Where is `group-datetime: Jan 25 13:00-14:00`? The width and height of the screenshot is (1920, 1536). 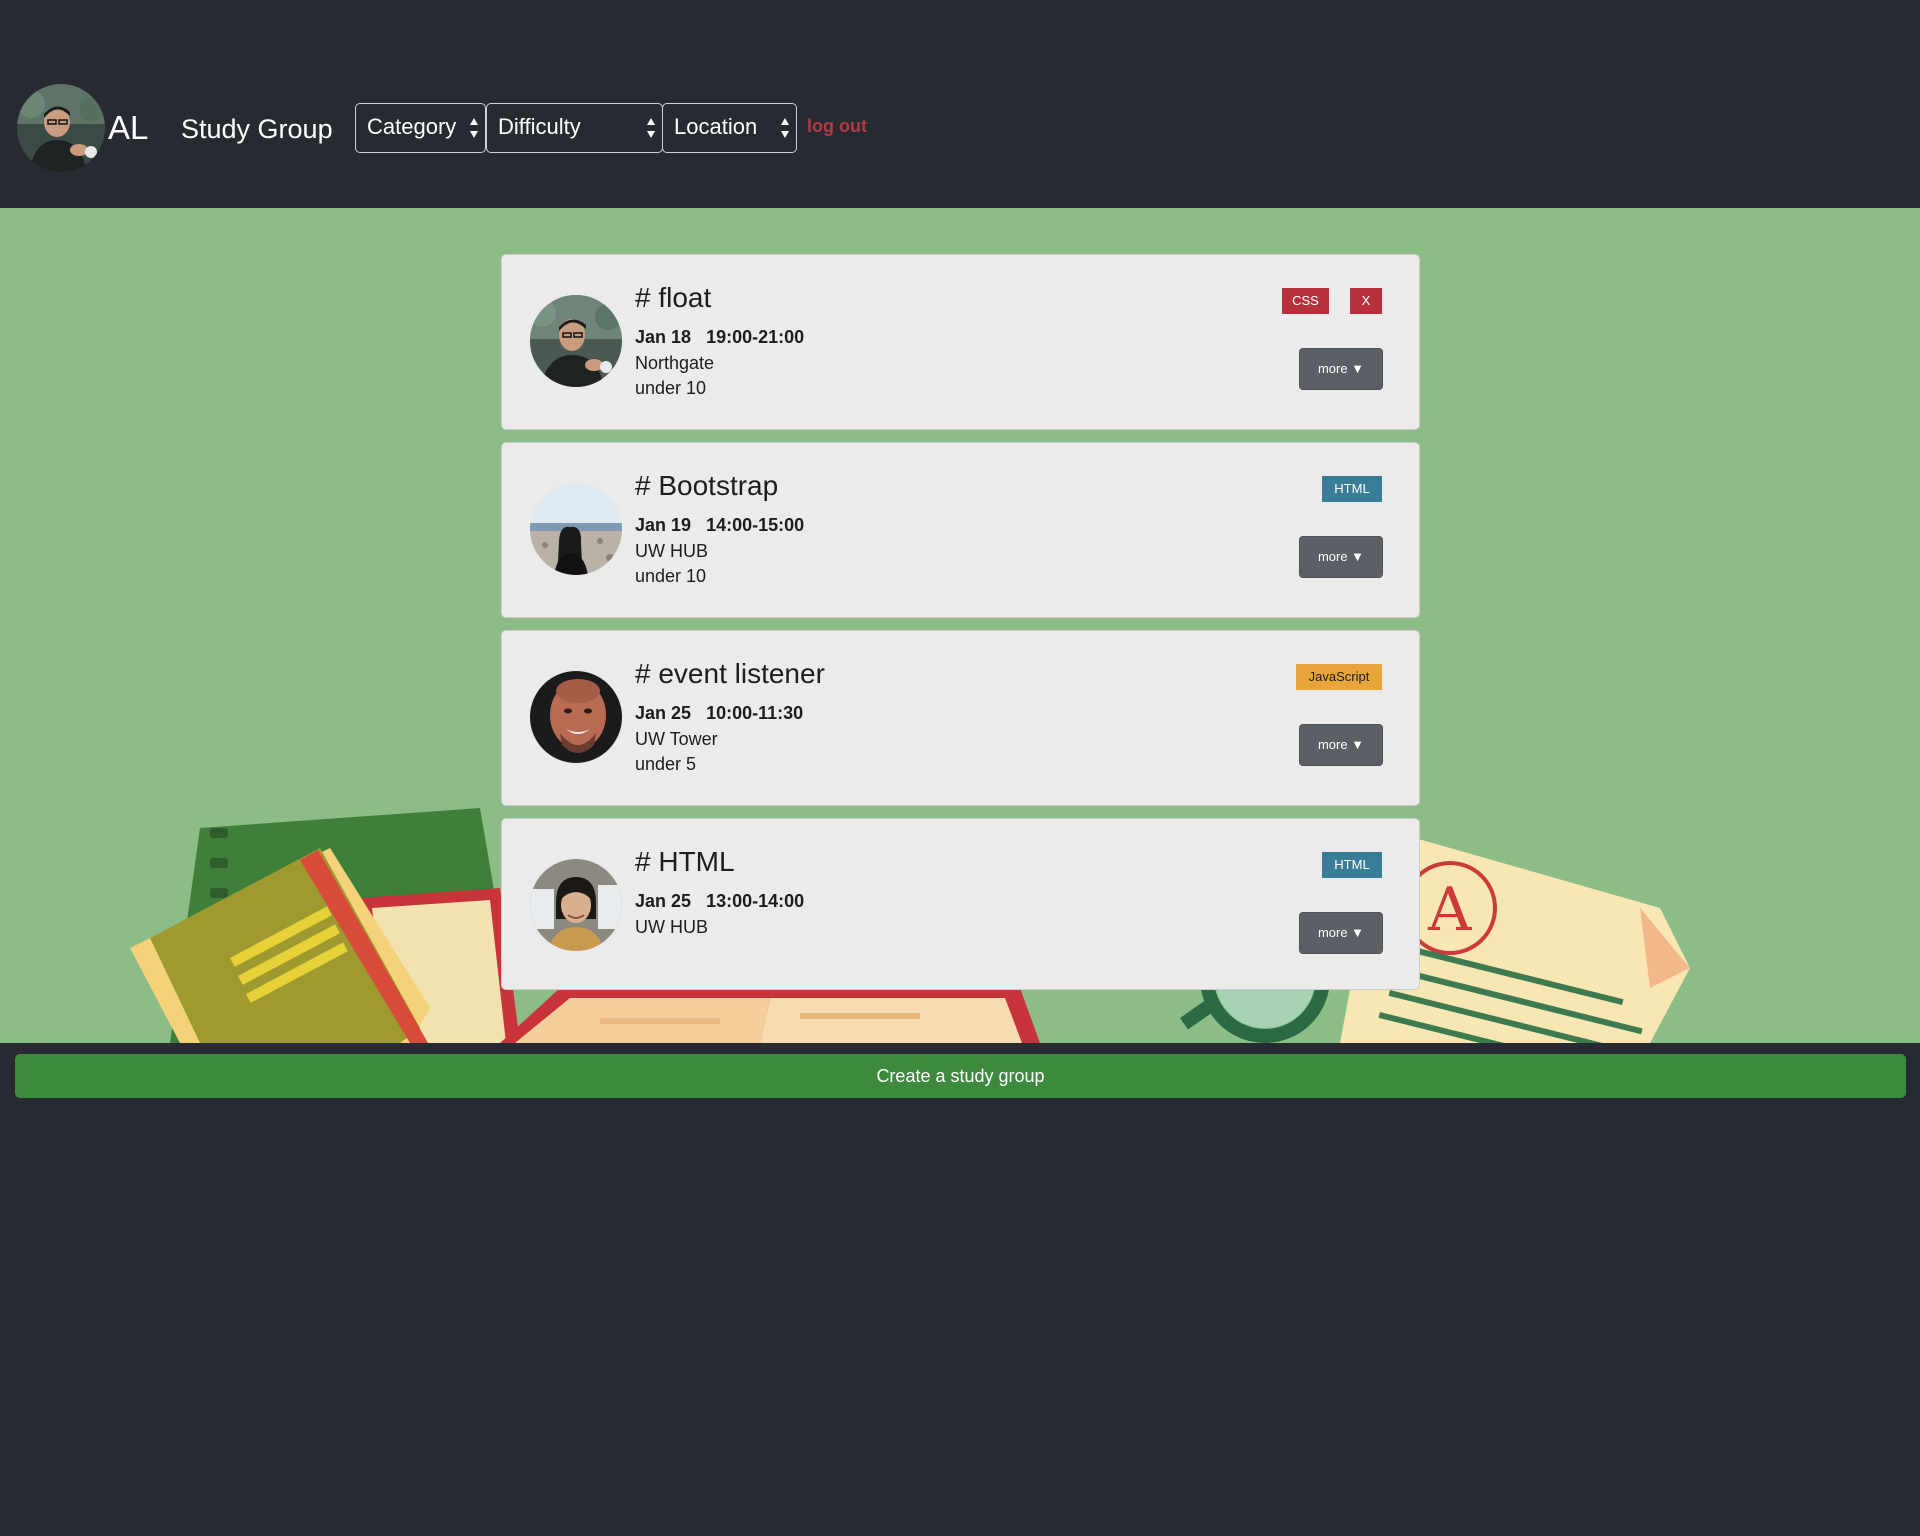
group-datetime: Jan 25 13:00-14:00 is located at coordinates (719, 901).